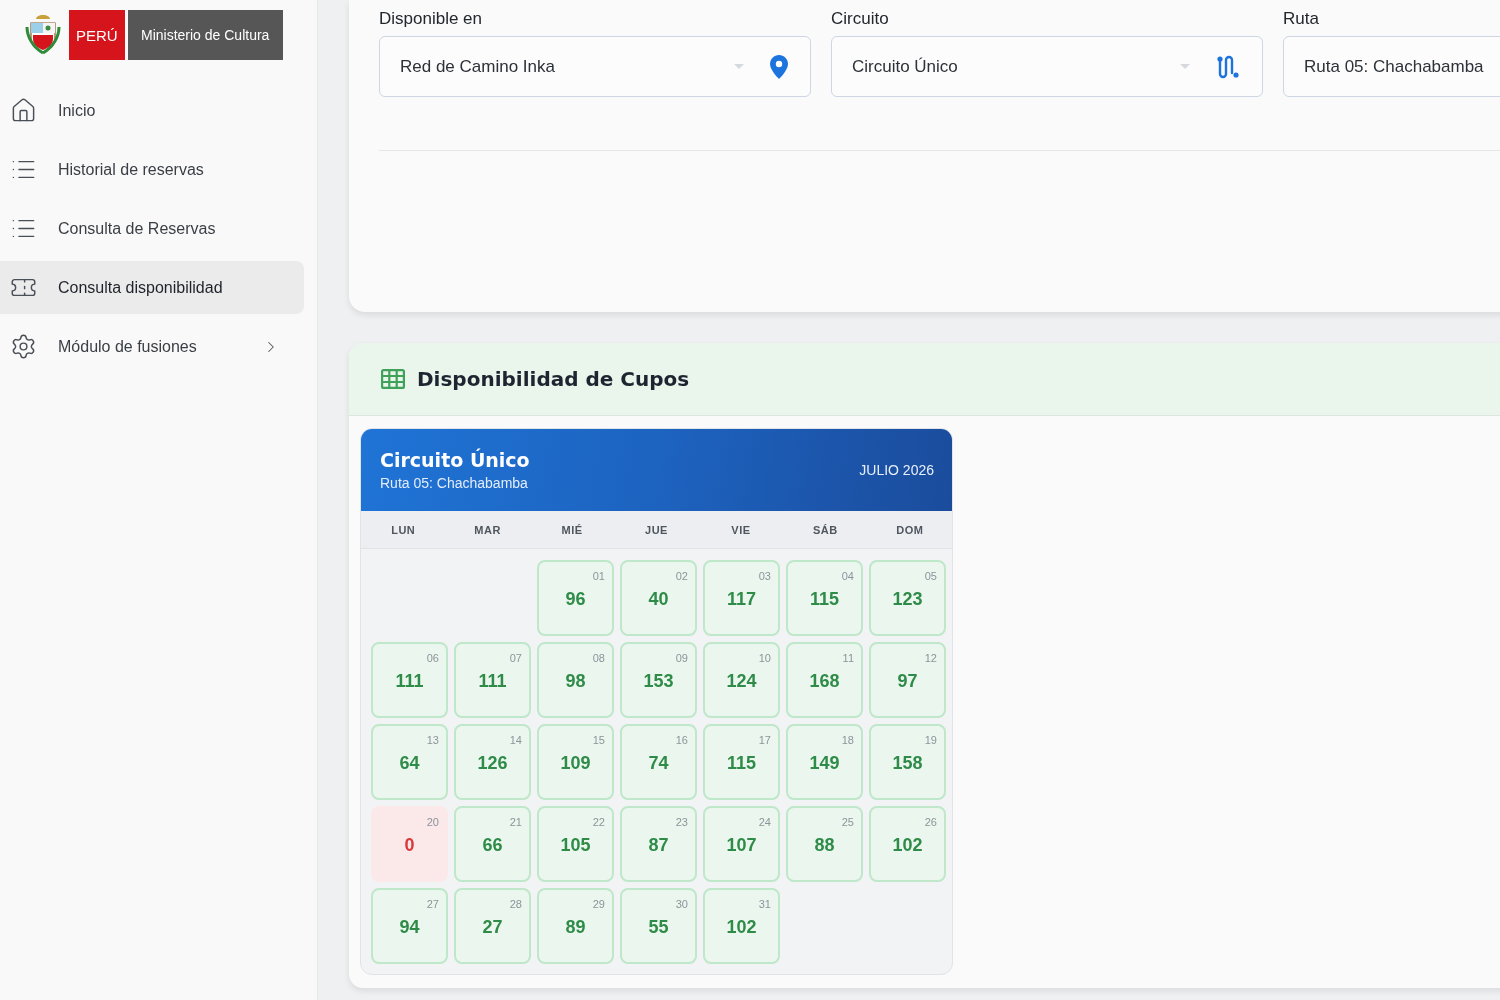  Describe the element at coordinates (43, 35) in the screenshot. I see `coat-of-arms-icon` at that location.